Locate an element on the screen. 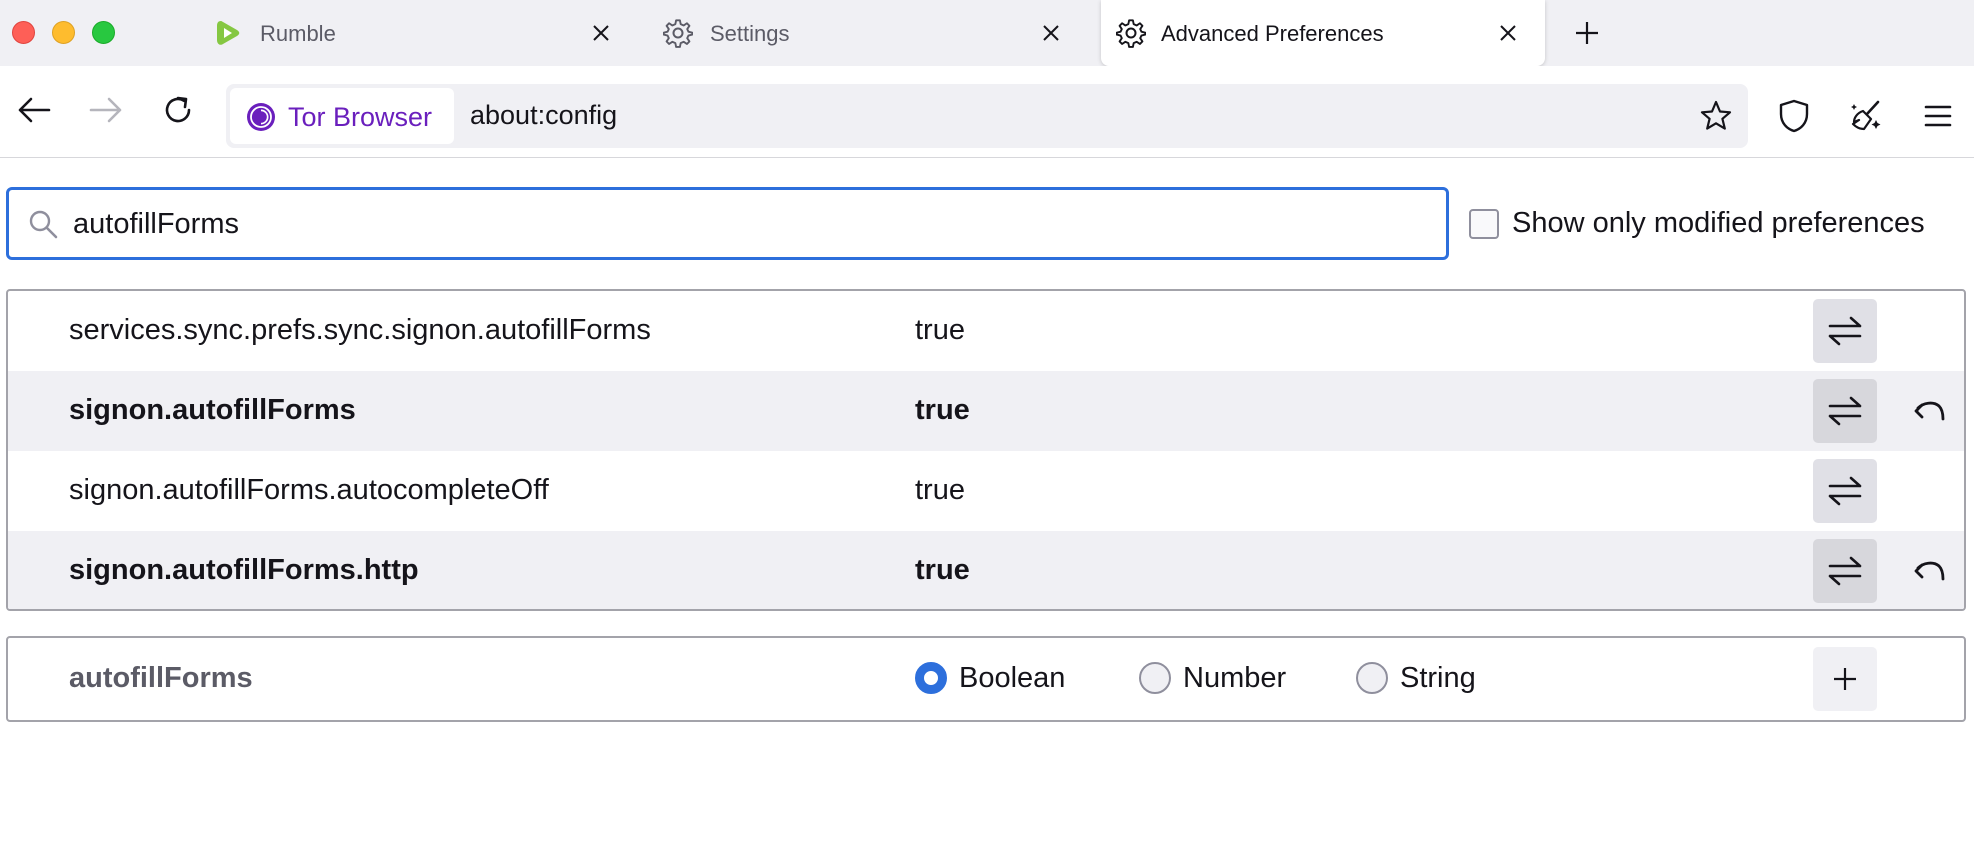 Image resolution: width=1974 pixels, height=852 pixels. pref-row: signon.autofillForms.http true is located at coordinates (986, 570).